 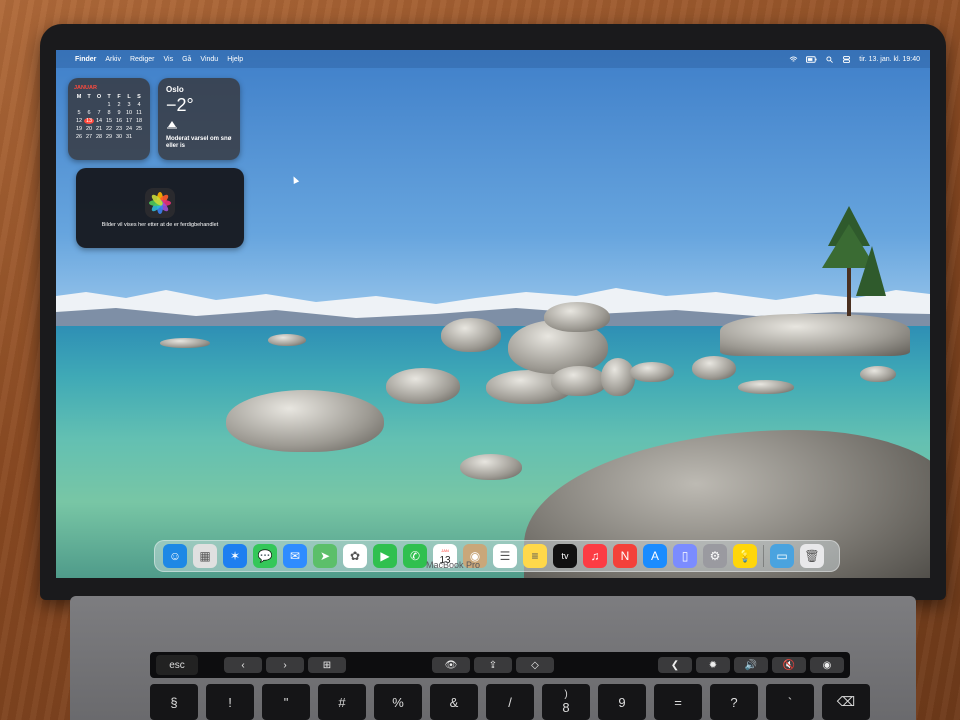 I want to click on touchbar-control-button-0: ❮, so click(x=675, y=665).